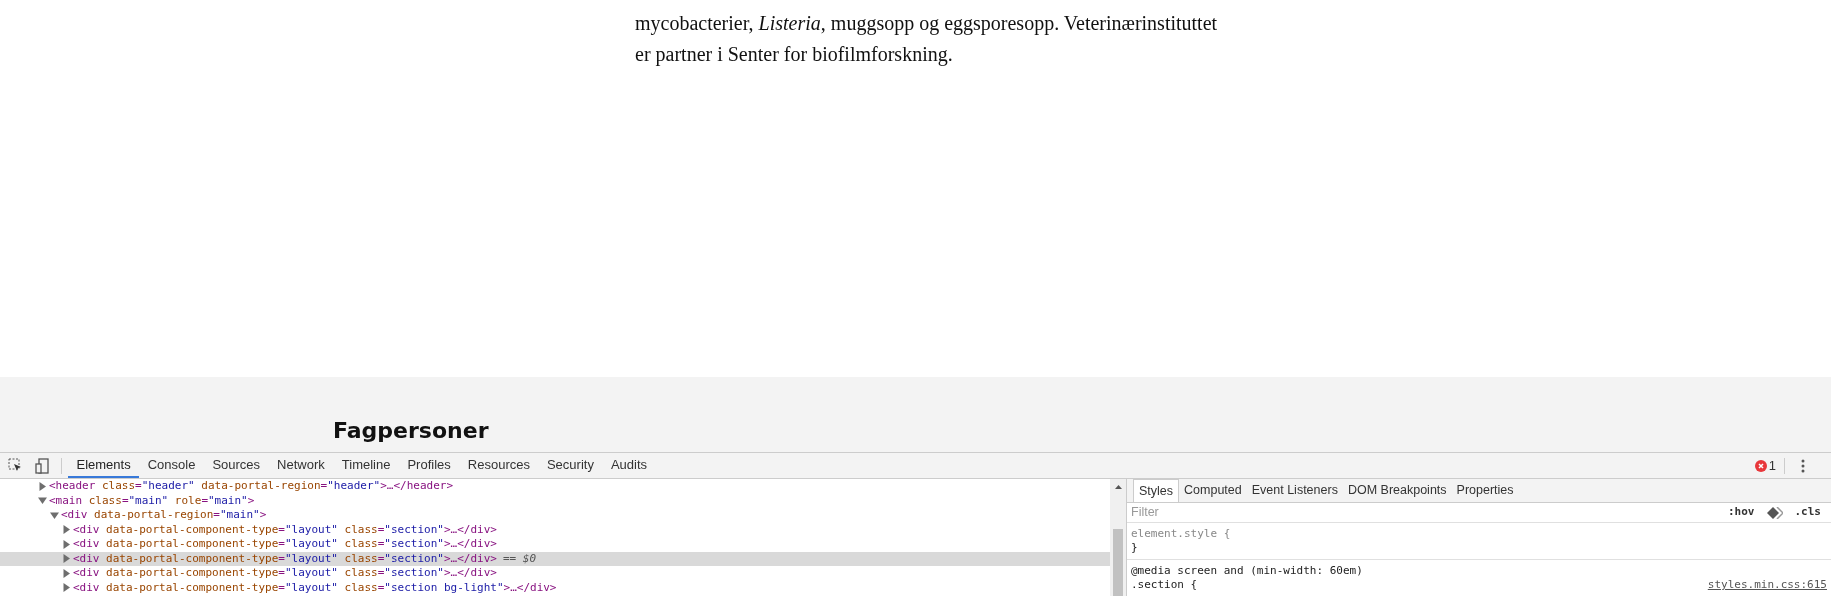 This screenshot has width=1831, height=596. Describe the element at coordinates (1118, 562) in the screenshot. I see `scrollbar-thumb` at that location.